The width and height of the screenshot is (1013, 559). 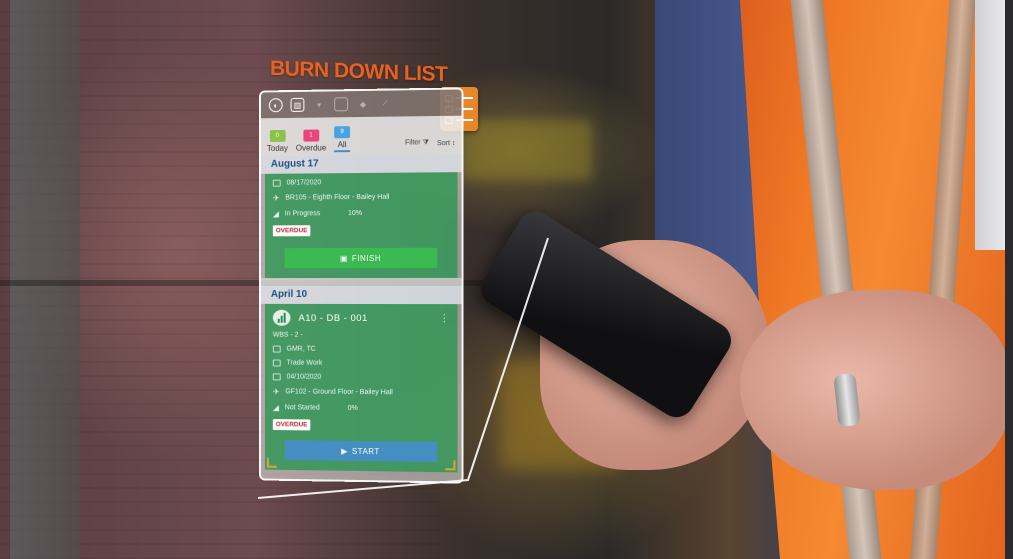 What do you see at coordinates (304, 377) in the screenshot?
I see `task-date: 04/10/2020` at bounding box center [304, 377].